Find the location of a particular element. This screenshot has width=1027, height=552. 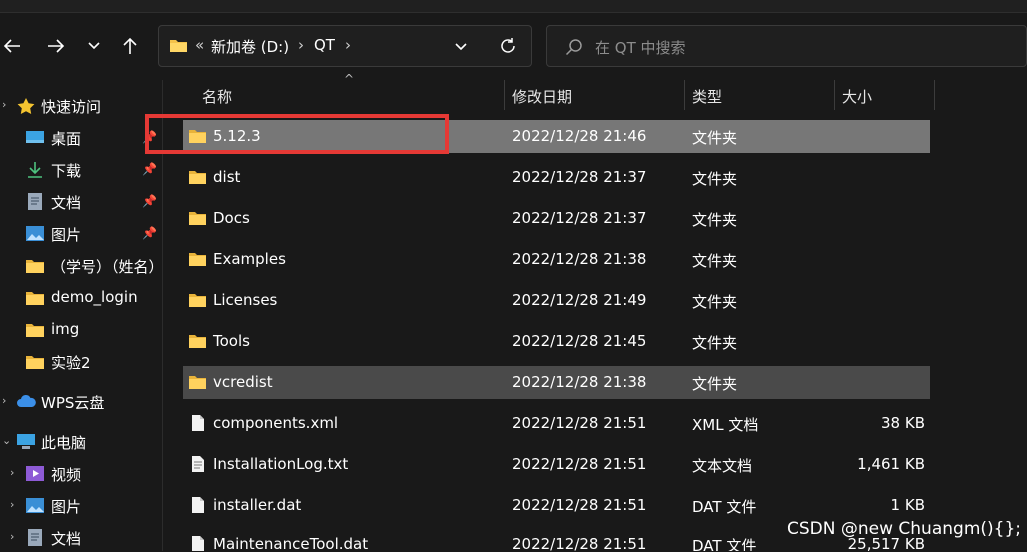

sidebar-item-desktop: 桌面 📌 is located at coordinates (82, 137).